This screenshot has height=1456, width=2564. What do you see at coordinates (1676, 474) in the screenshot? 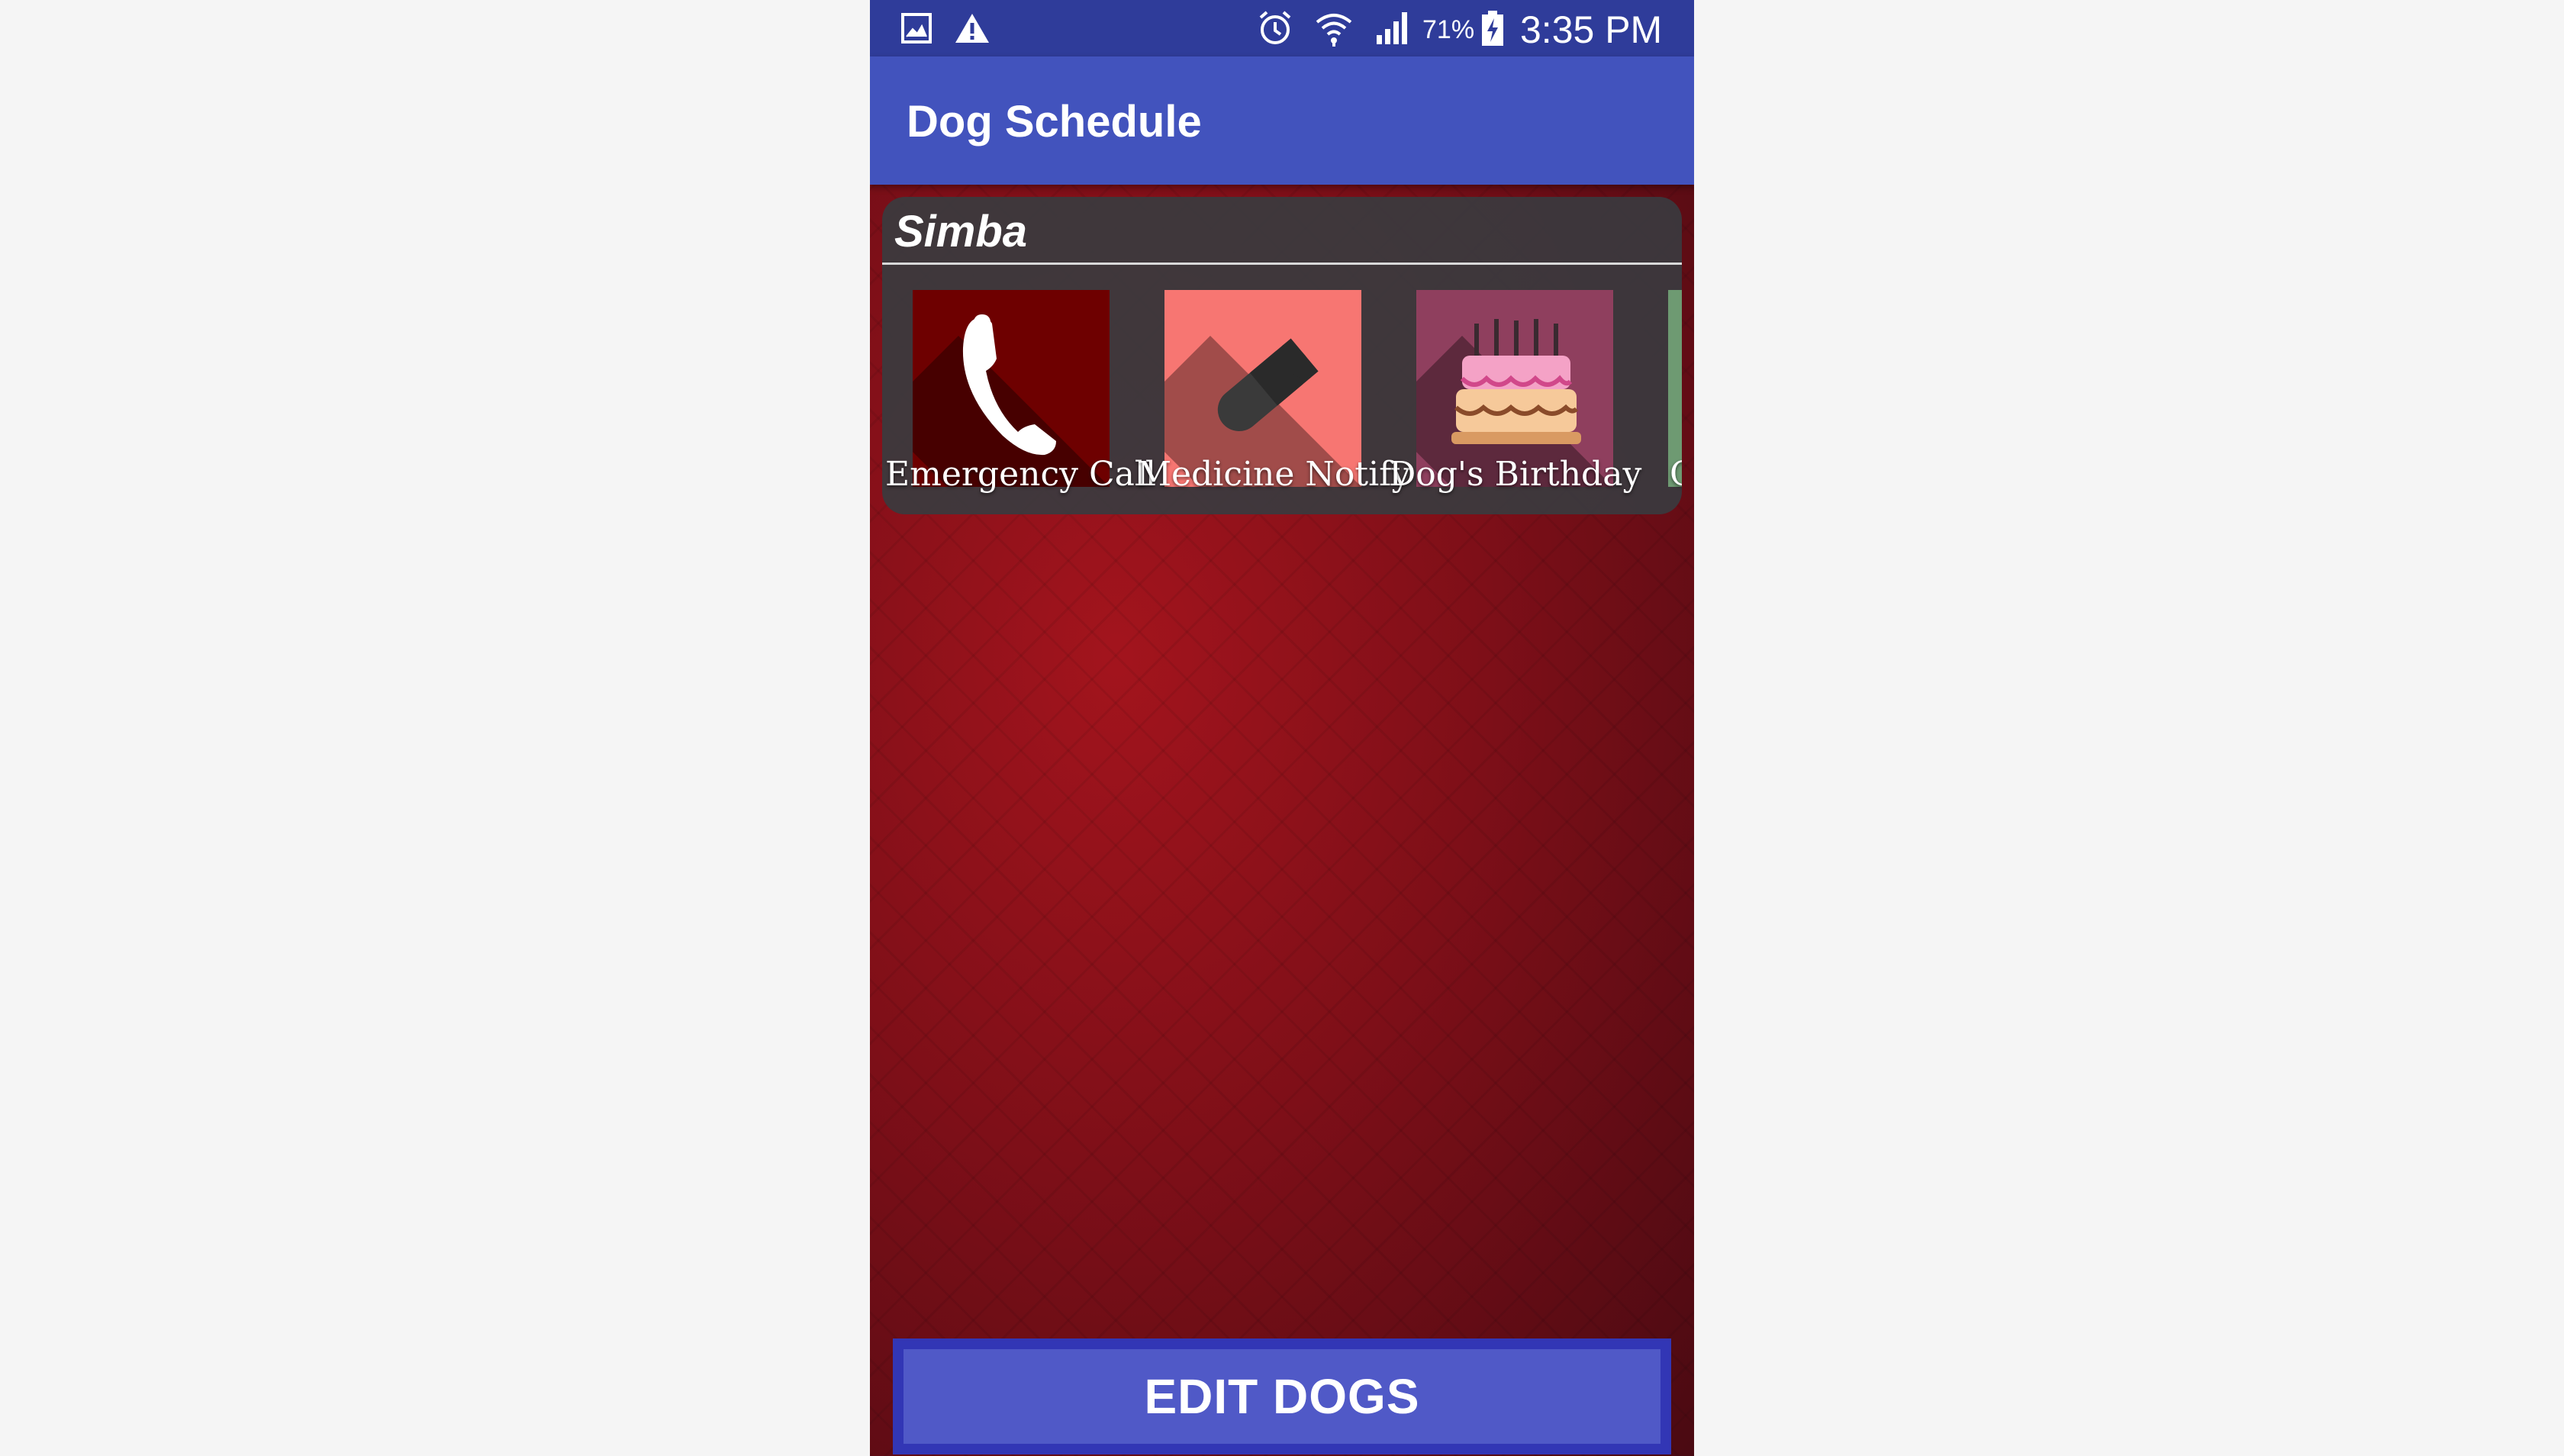
I see `tile-label-partial: C` at bounding box center [1676, 474].